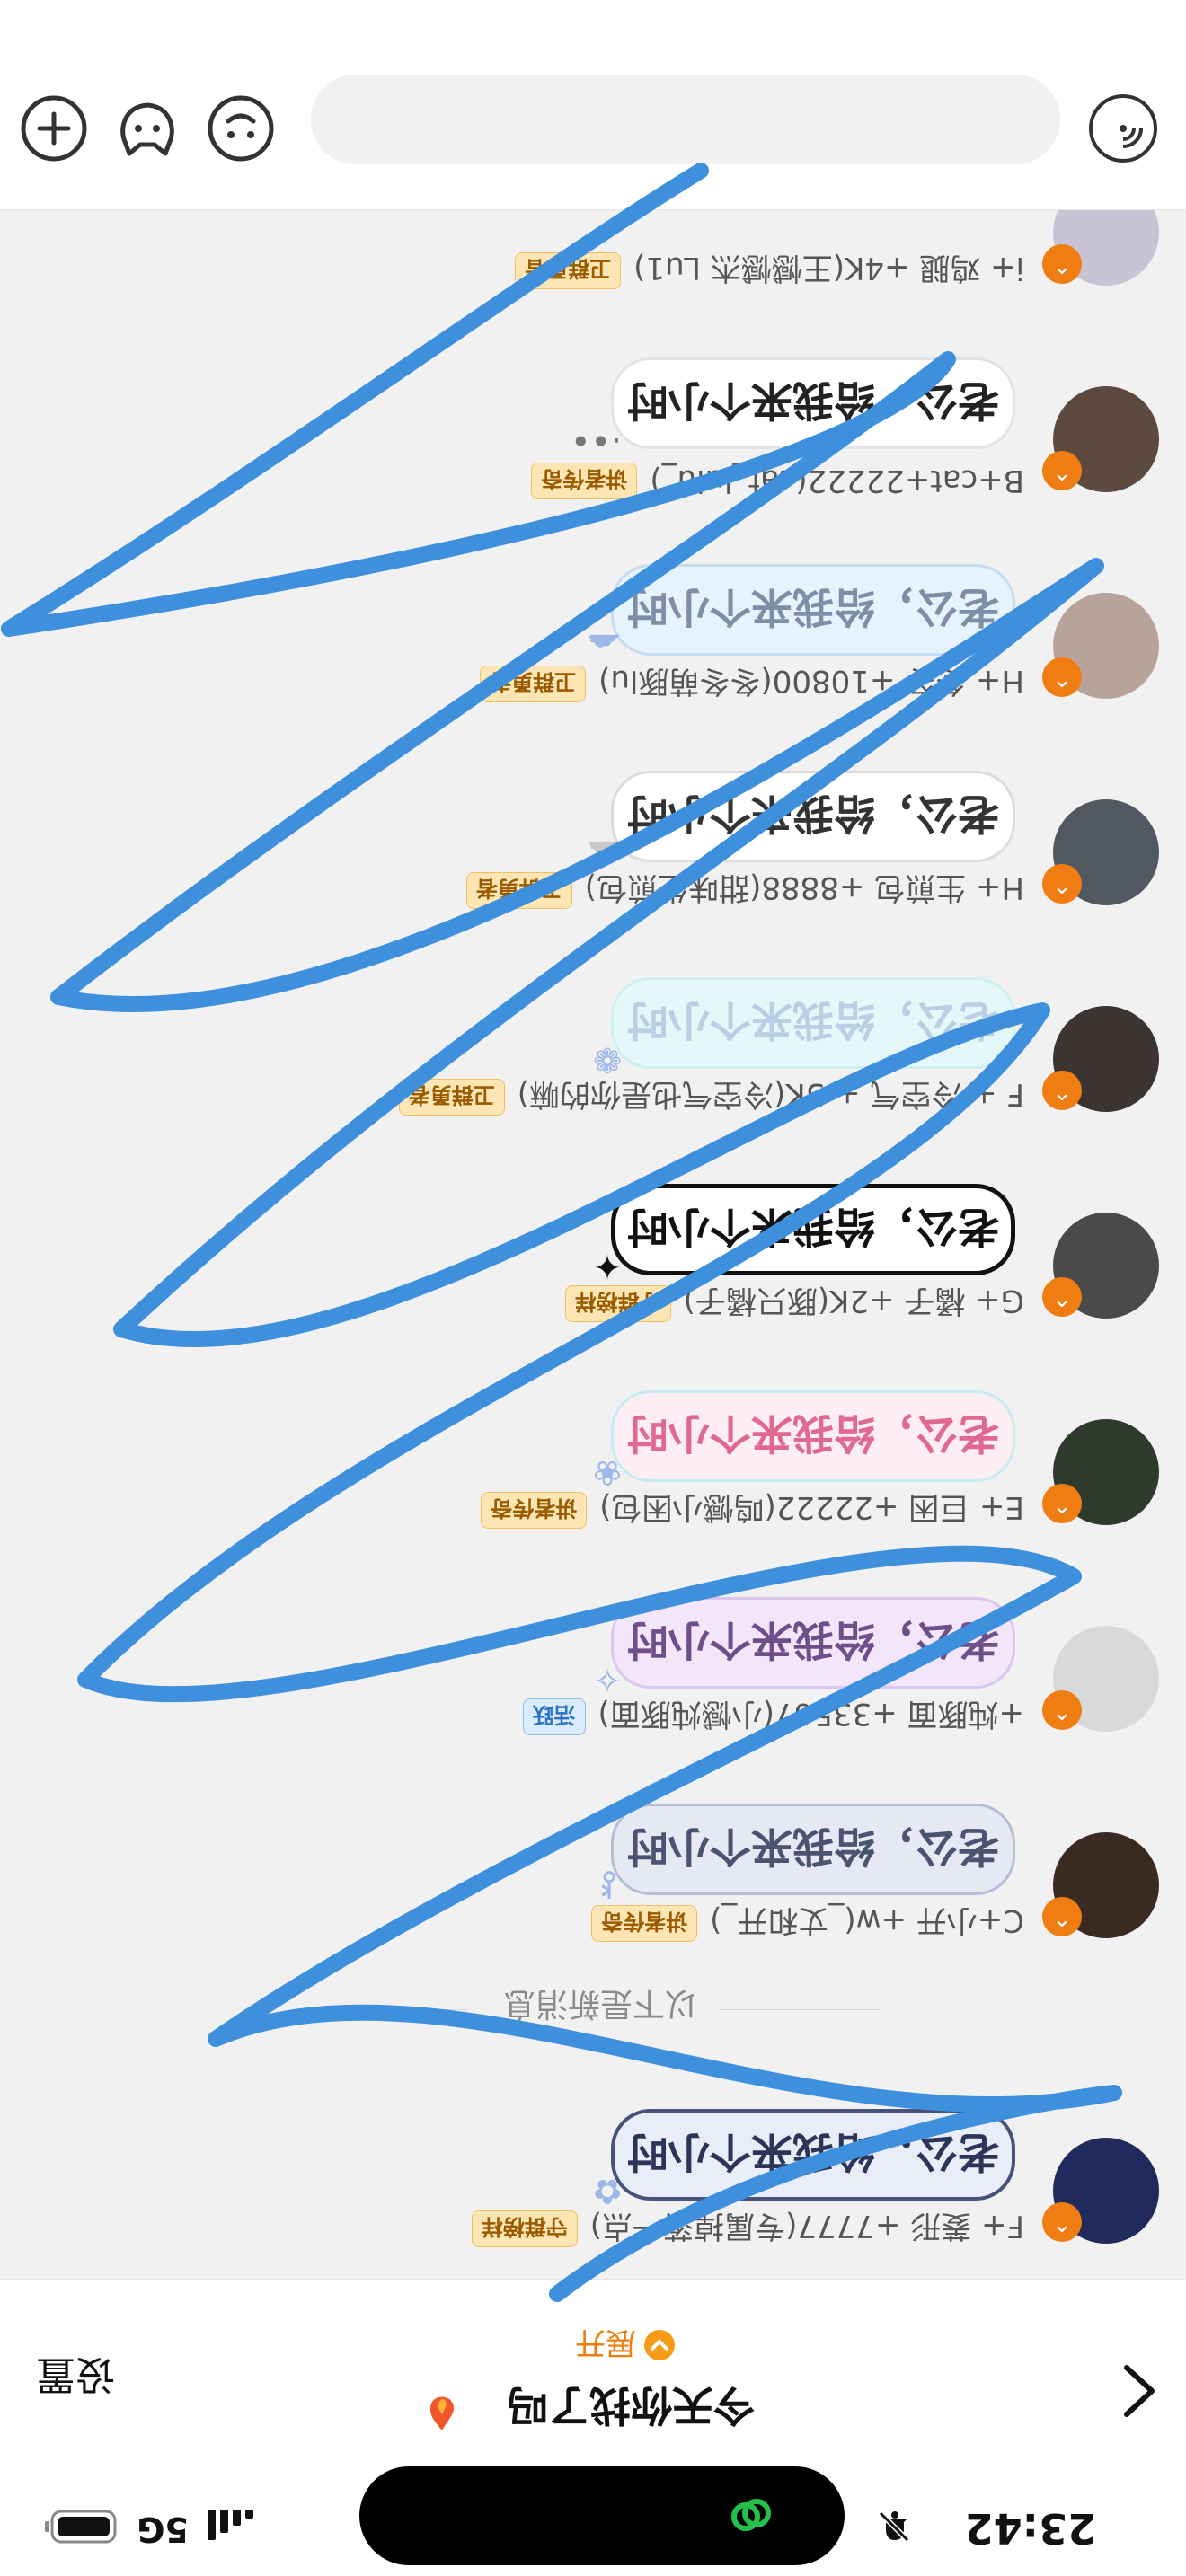 This screenshot has height=2576, width=1186. Describe the element at coordinates (607, 1473) in the screenshot. I see `ribbon-icon: ❀` at that location.